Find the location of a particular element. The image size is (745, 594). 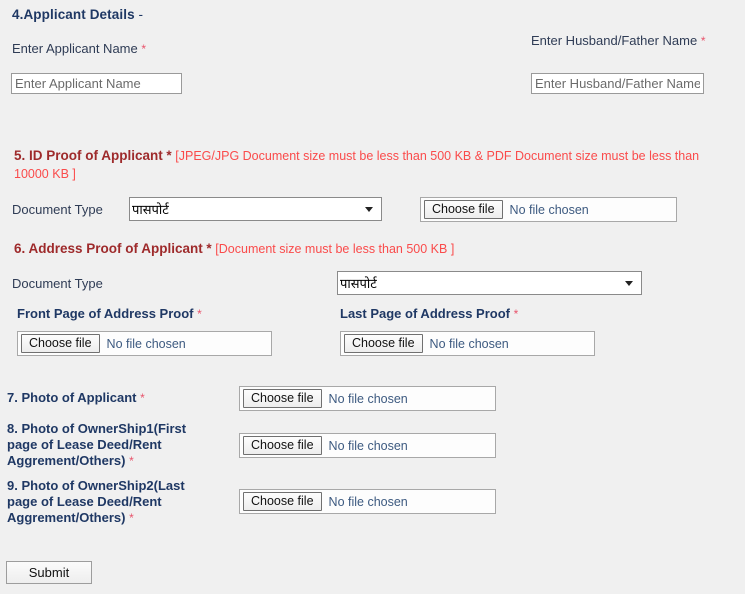

front-page-address-proof-label: Front Page of Address Proof * is located at coordinates (109, 313).